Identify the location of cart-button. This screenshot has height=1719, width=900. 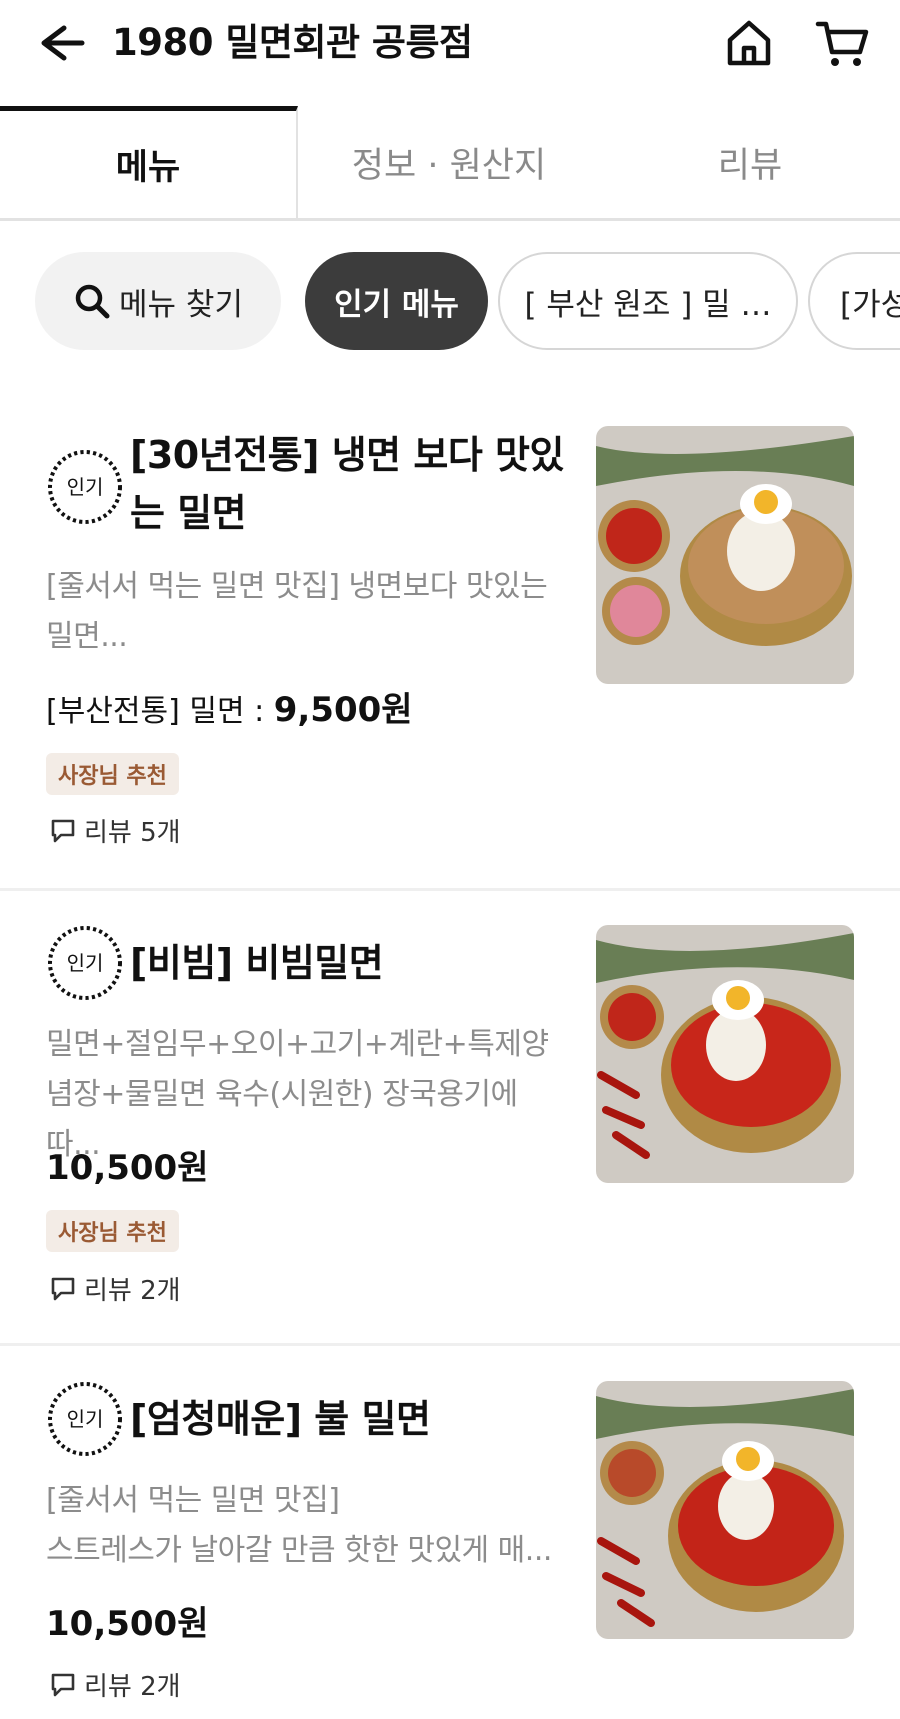
(842, 43).